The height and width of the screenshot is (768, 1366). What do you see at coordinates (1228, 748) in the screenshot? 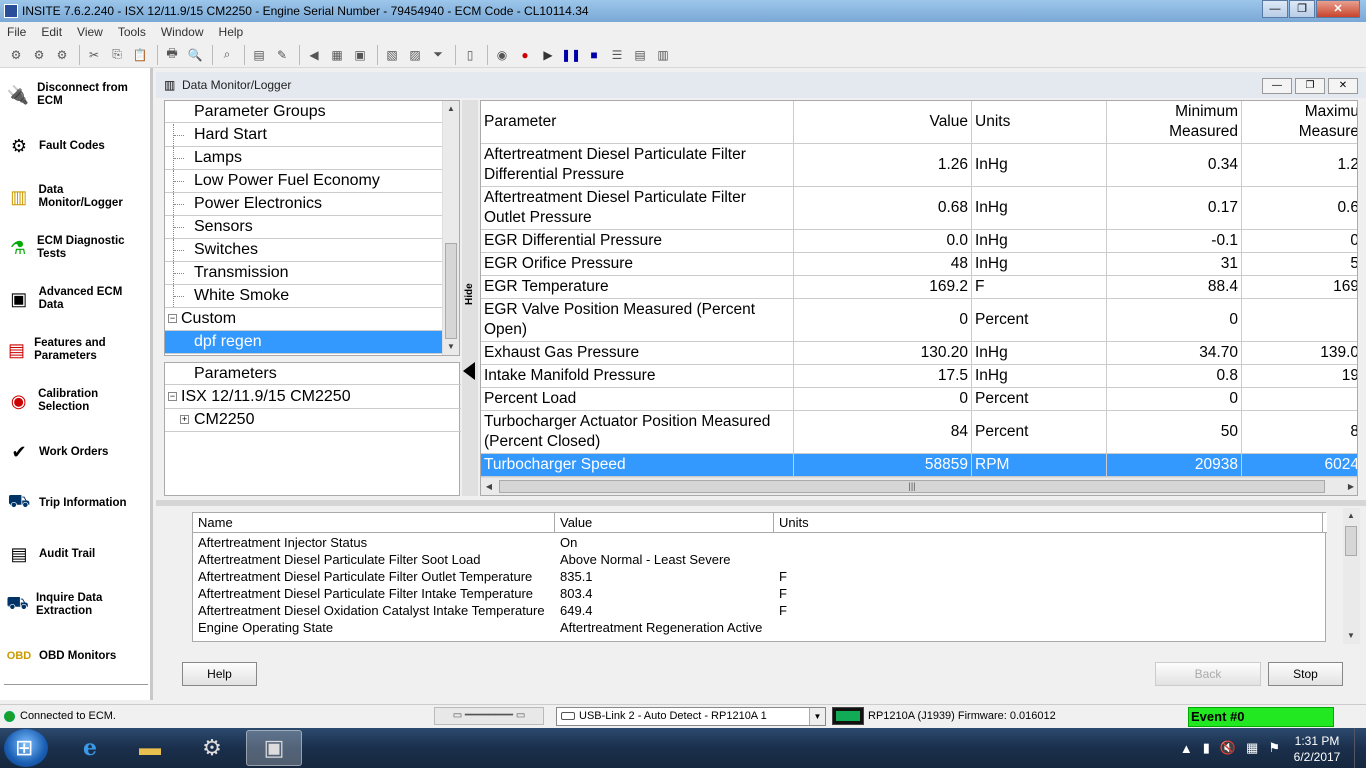
I see `volume-muted-icon: 🔇` at bounding box center [1228, 748].